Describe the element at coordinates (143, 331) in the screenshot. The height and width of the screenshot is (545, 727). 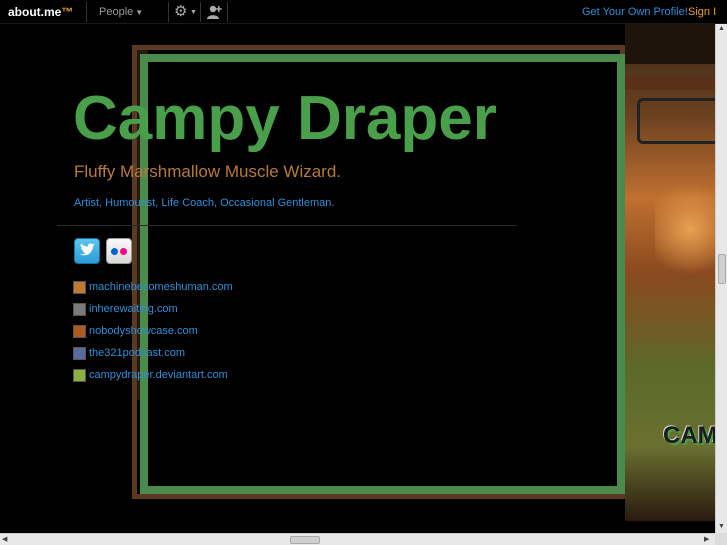
I see `website-link: nobodyshowcase.com` at that location.